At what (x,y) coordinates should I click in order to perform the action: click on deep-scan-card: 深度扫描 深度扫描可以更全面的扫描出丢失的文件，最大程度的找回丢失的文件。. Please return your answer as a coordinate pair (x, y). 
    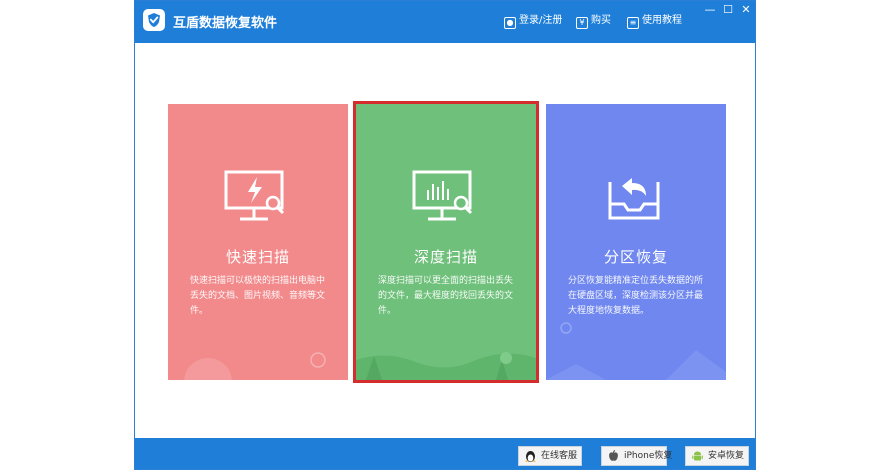
    Looking at the image, I should click on (446, 242).